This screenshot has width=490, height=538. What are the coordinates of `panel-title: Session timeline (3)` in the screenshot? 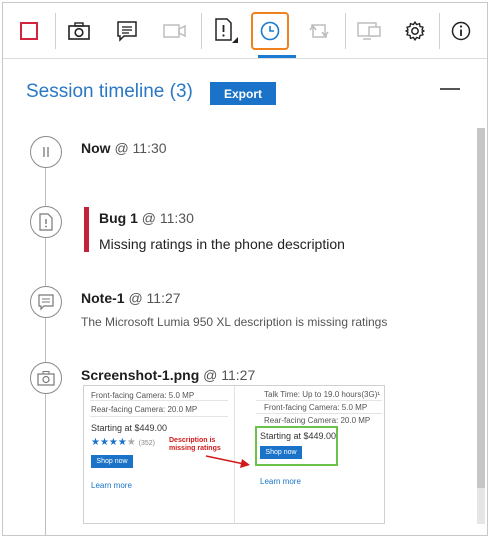 It's located at (109, 91).